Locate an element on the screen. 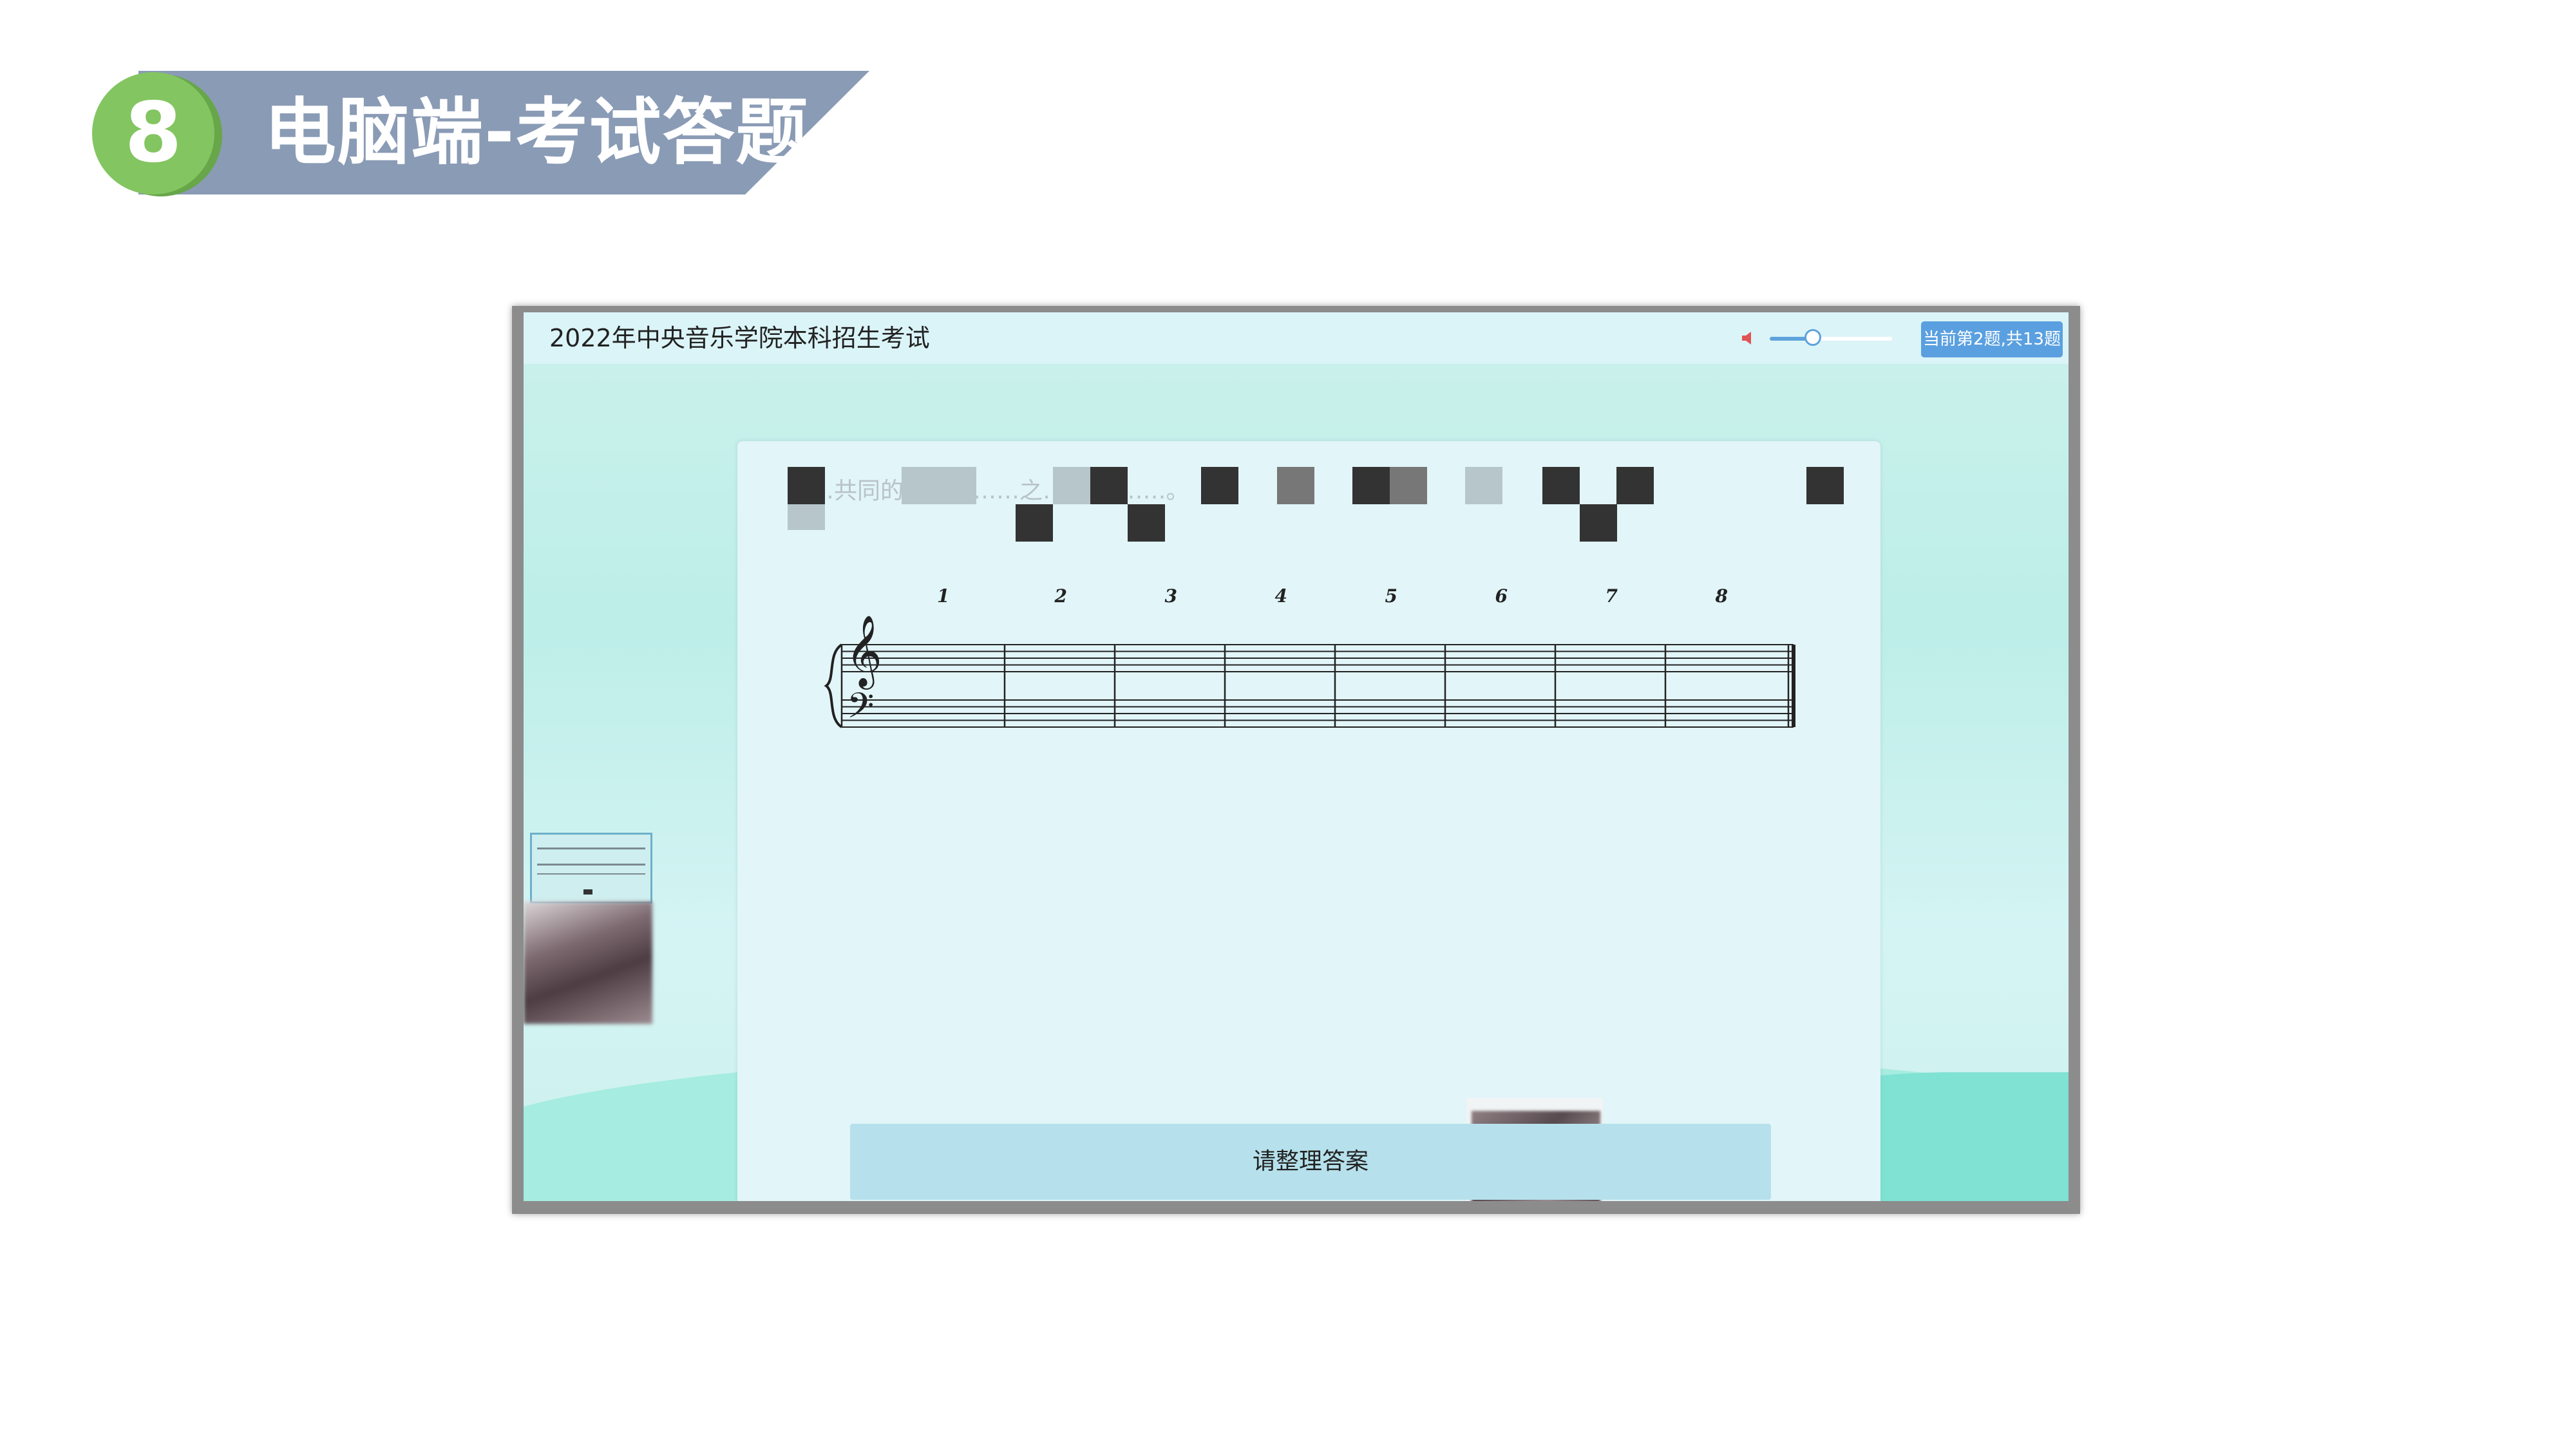 This screenshot has height=1449, width=2576. bass-clef-icon: 𝄢 is located at coordinates (860, 710).